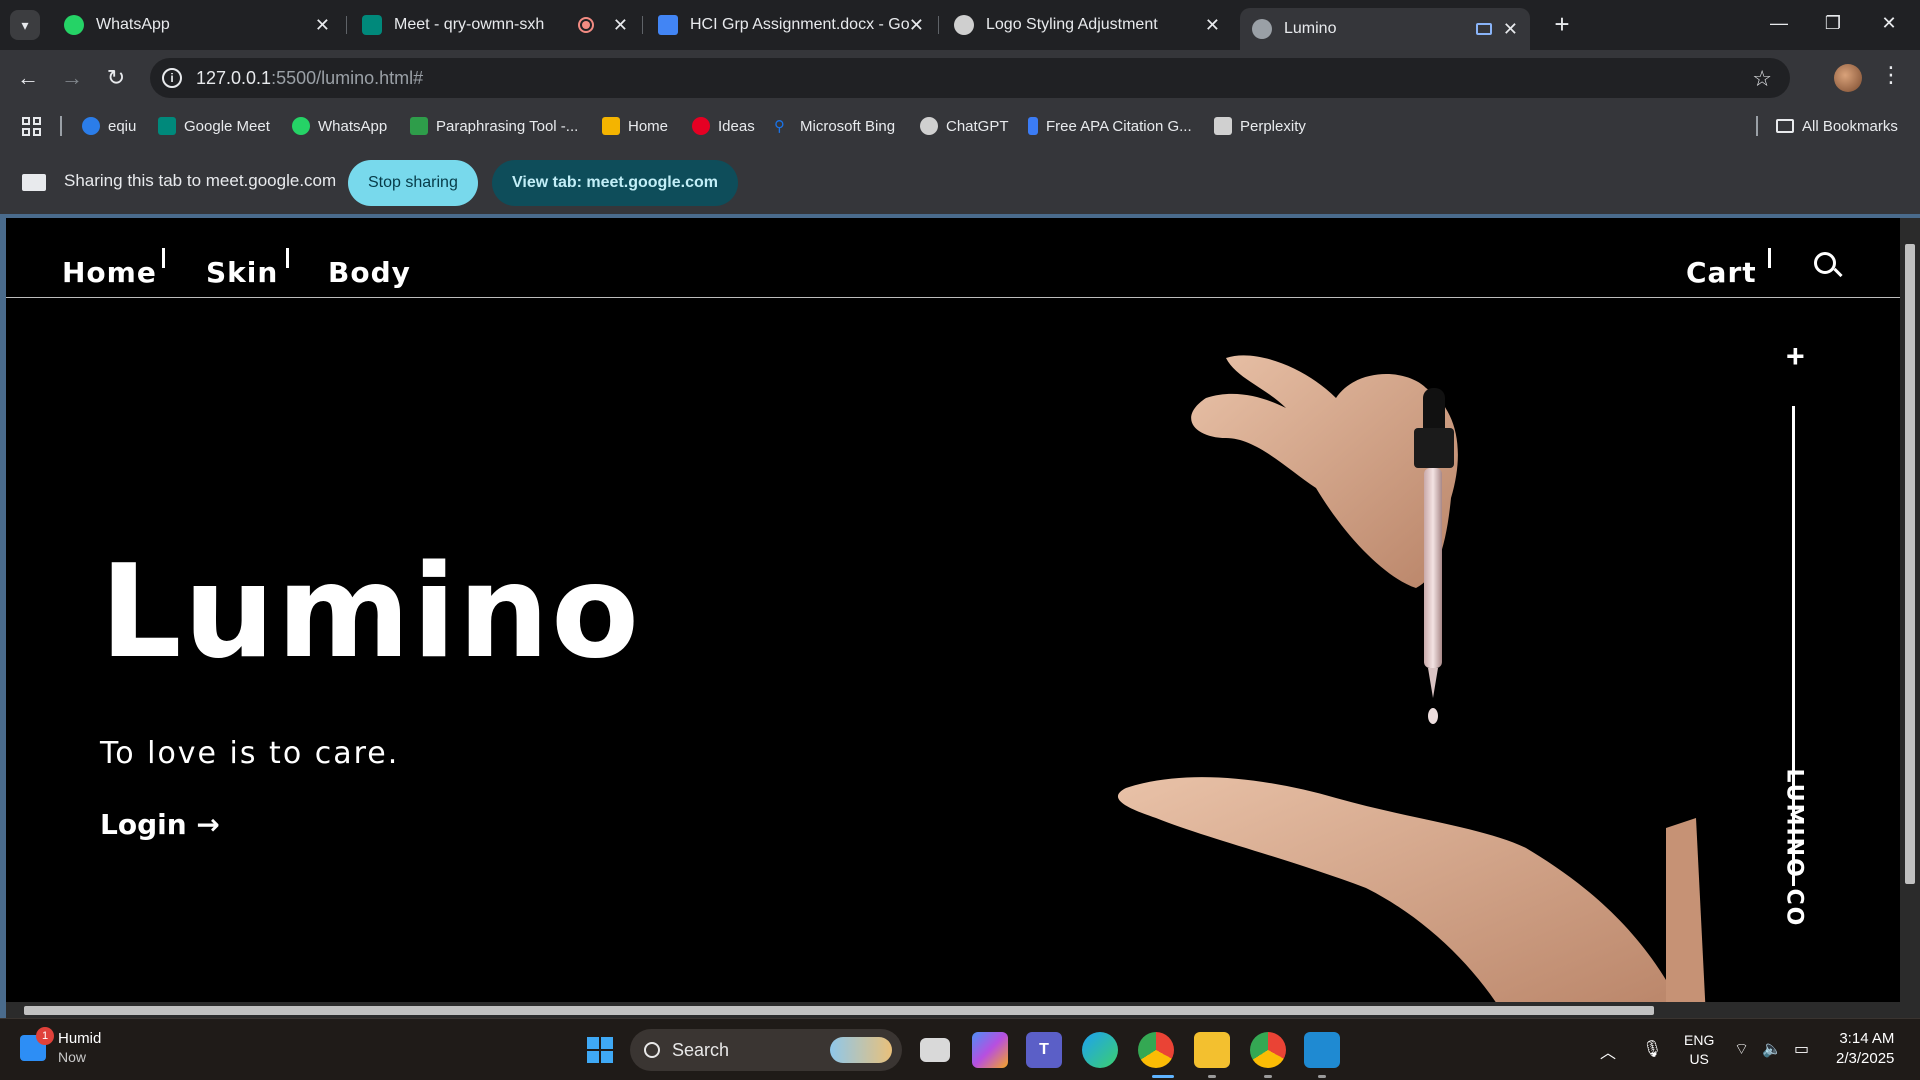 The height and width of the screenshot is (1080, 1920). I want to click on tab-title: WhatsApp, so click(133, 24).